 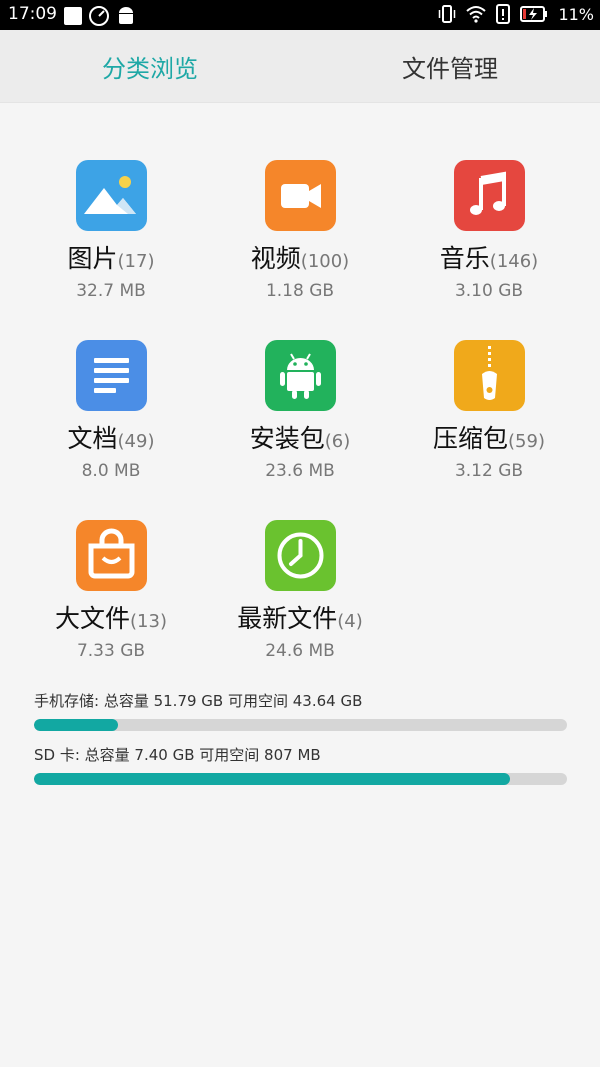 What do you see at coordinates (73, 16) in the screenshot?
I see `notification-square-icon` at bounding box center [73, 16].